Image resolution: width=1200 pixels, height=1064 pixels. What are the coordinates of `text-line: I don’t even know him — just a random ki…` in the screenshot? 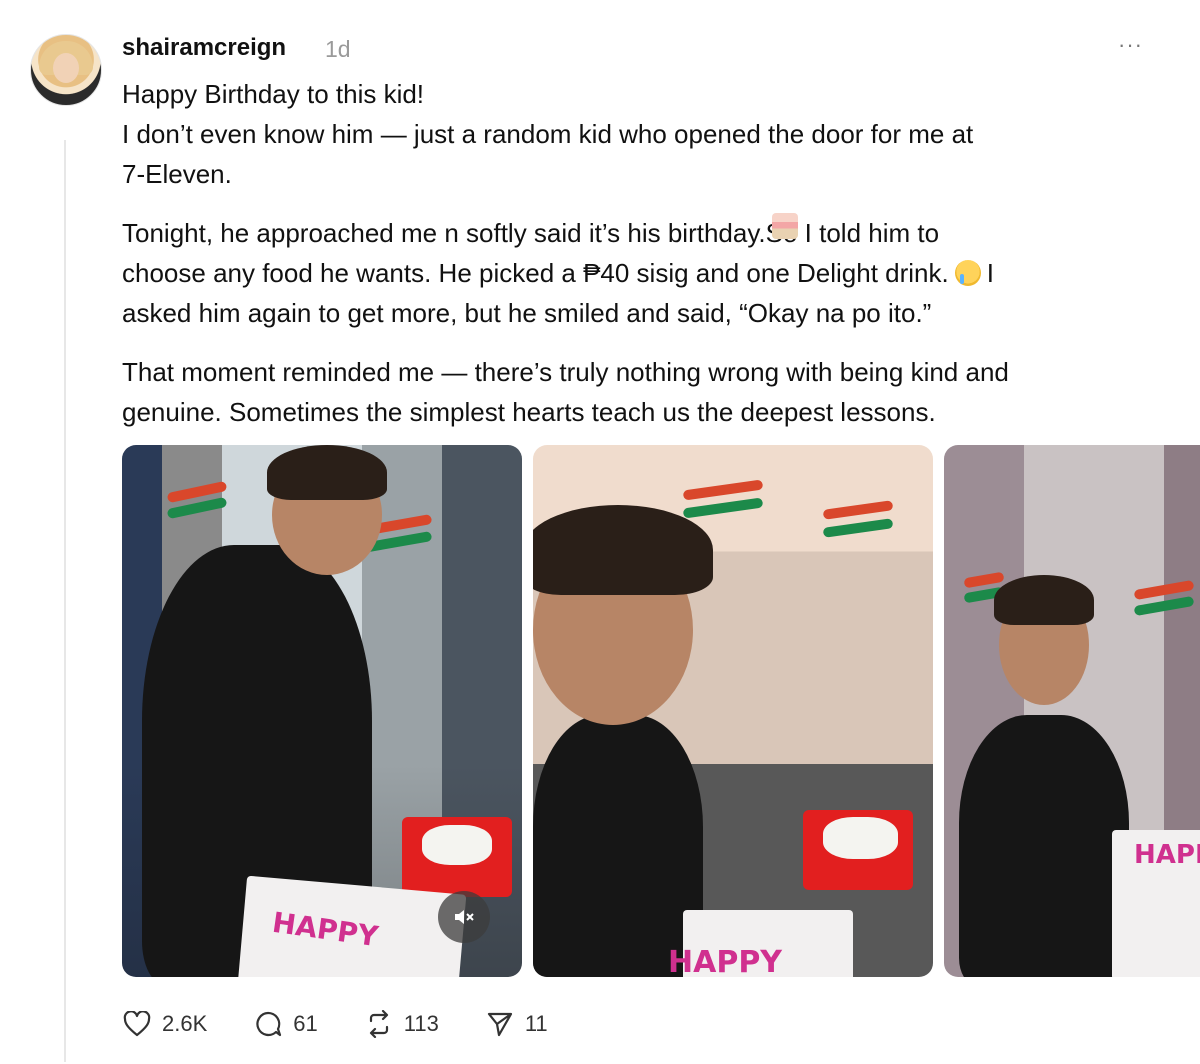 It's located at (548, 134).